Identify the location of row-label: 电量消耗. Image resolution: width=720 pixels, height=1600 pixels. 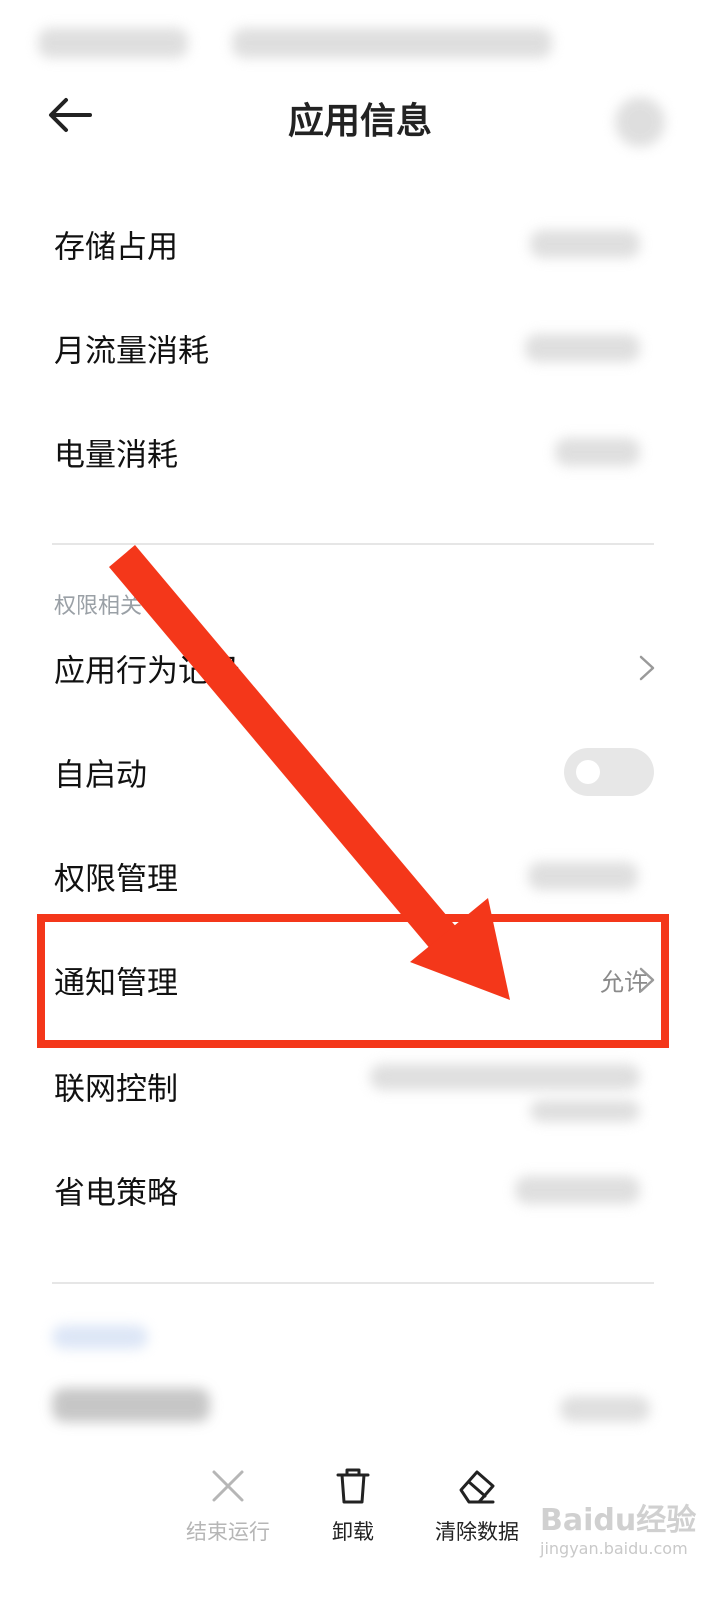
(116, 455).